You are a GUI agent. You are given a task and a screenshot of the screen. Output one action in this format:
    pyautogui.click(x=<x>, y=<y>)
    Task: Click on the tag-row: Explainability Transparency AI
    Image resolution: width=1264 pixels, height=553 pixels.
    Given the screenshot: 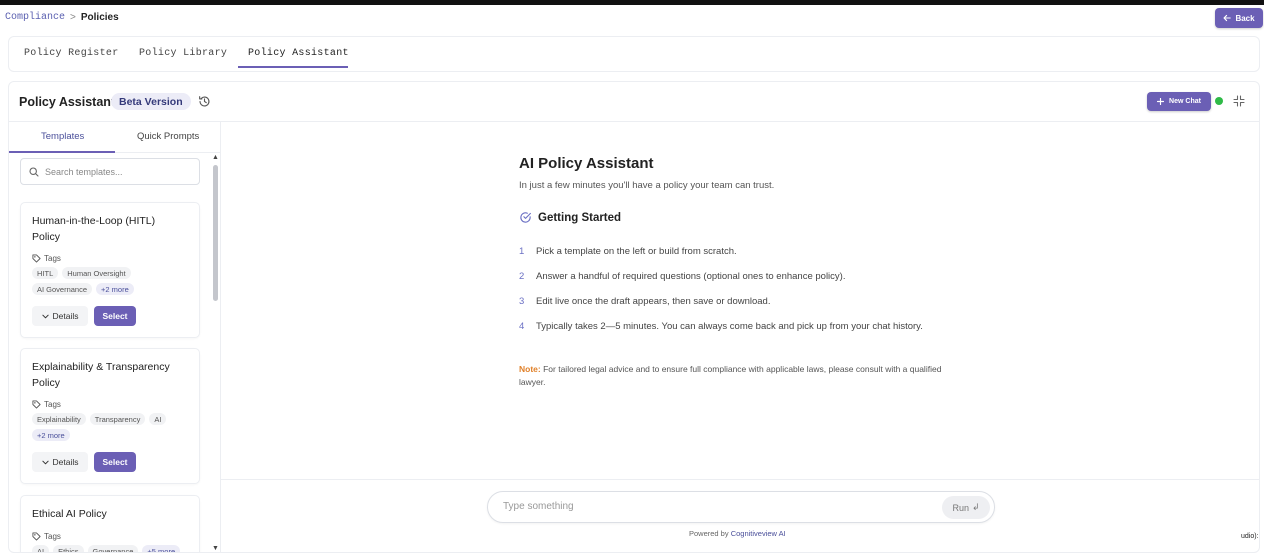 What is the action you would take?
    pyautogui.click(x=99, y=419)
    